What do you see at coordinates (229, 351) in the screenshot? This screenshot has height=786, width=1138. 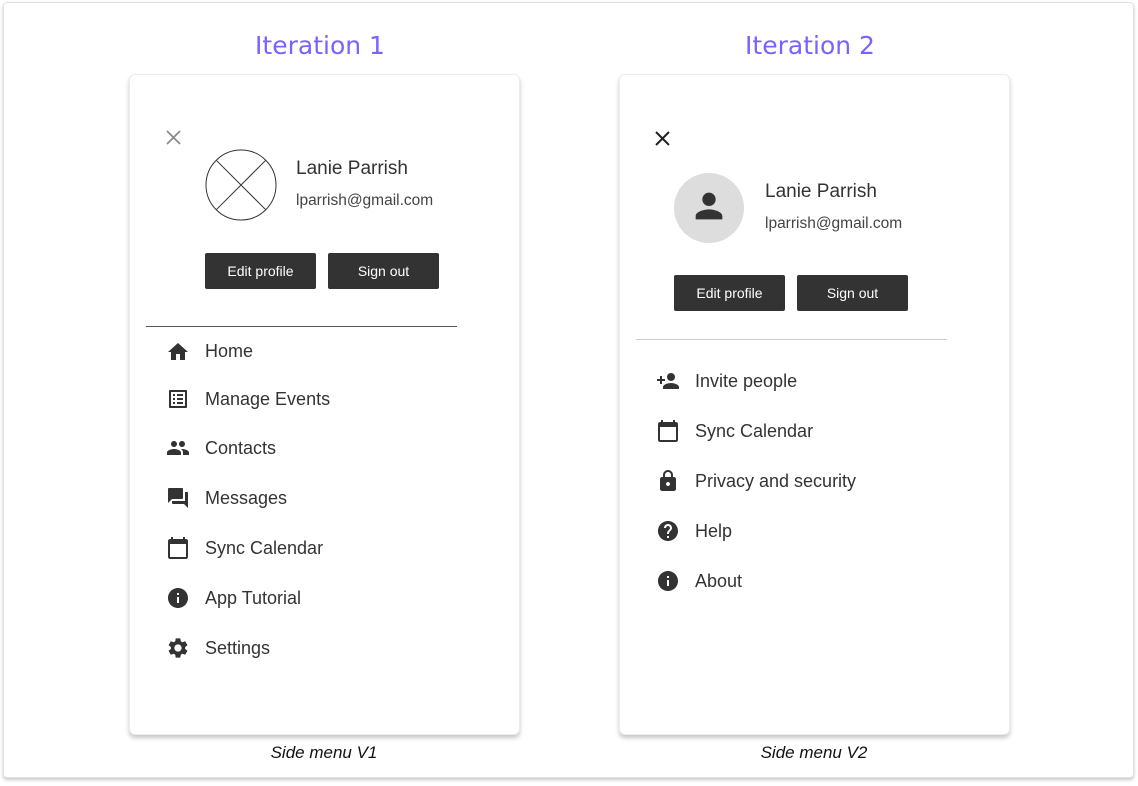 I see `menu-item-label: Home` at bounding box center [229, 351].